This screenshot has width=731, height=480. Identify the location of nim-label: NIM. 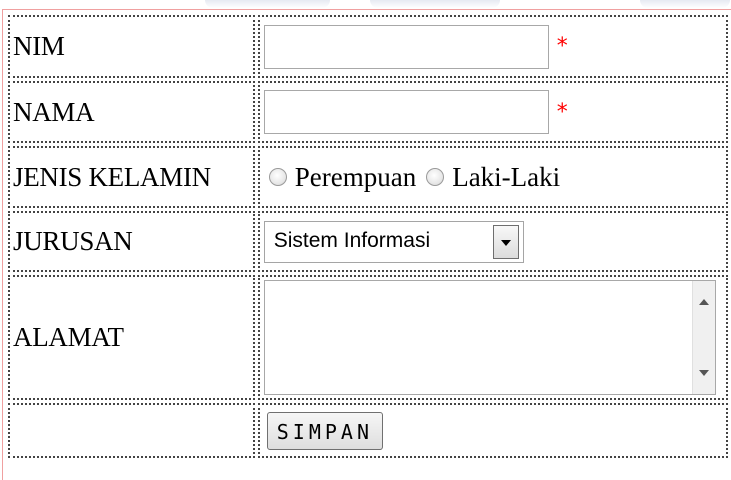
(131, 46).